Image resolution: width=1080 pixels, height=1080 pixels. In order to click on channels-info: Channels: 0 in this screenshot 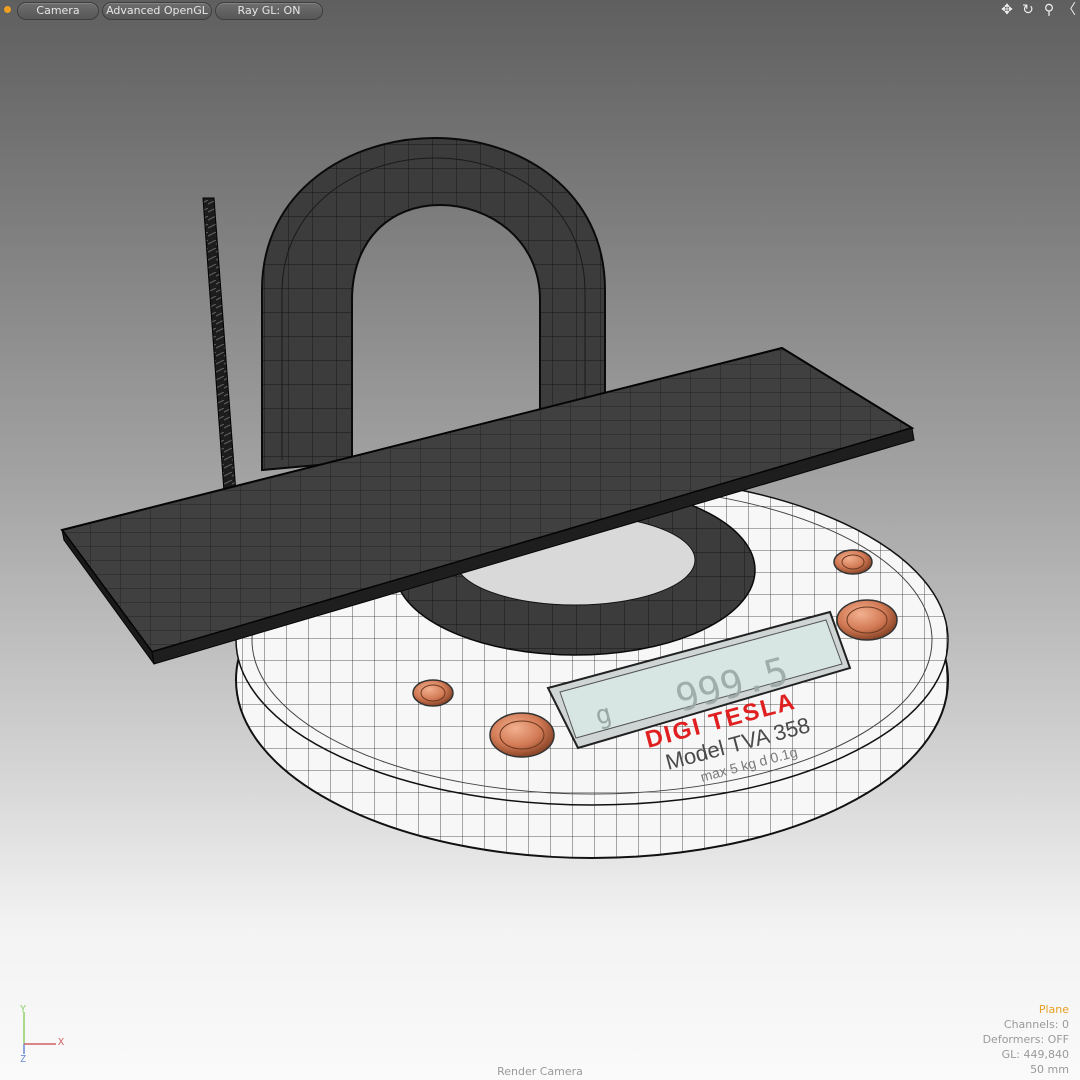, I will do `click(1036, 1024)`.